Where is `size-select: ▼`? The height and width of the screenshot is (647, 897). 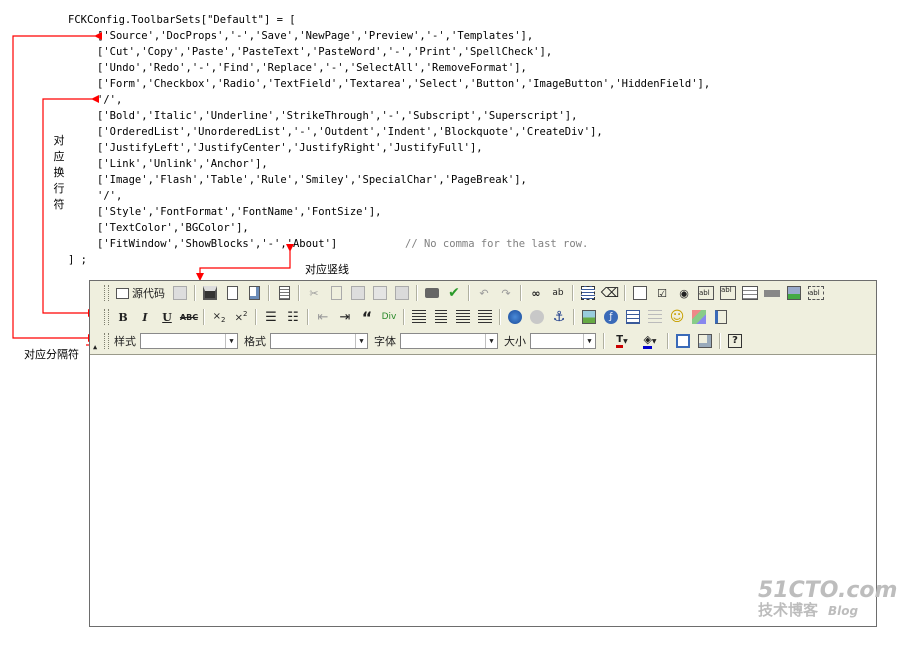 size-select: ▼ is located at coordinates (563, 341).